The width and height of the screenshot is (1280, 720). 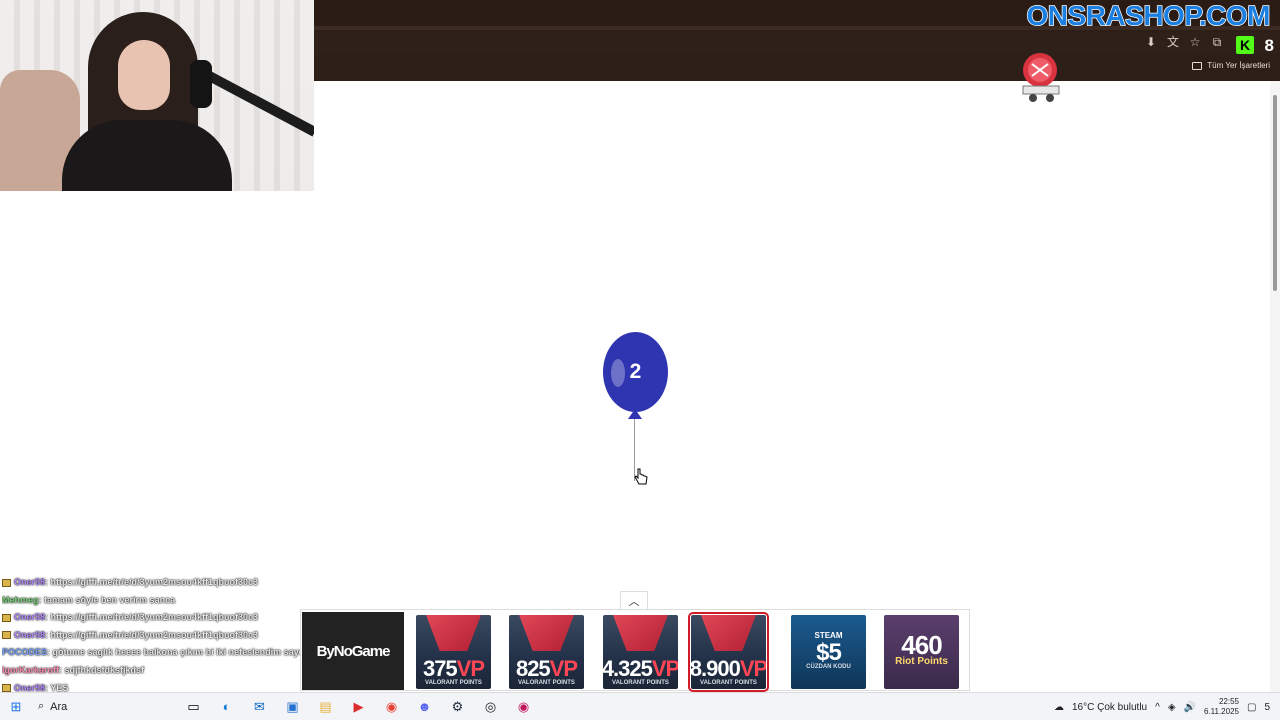 What do you see at coordinates (201, 84) in the screenshot?
I see `microphone-icon` at bounding box center [201, 84].